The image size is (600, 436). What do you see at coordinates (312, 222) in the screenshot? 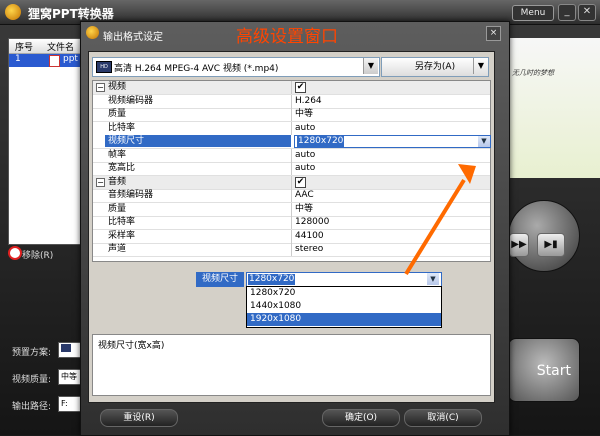
I see `property-value: 128000` at bounding box center [312, 222].